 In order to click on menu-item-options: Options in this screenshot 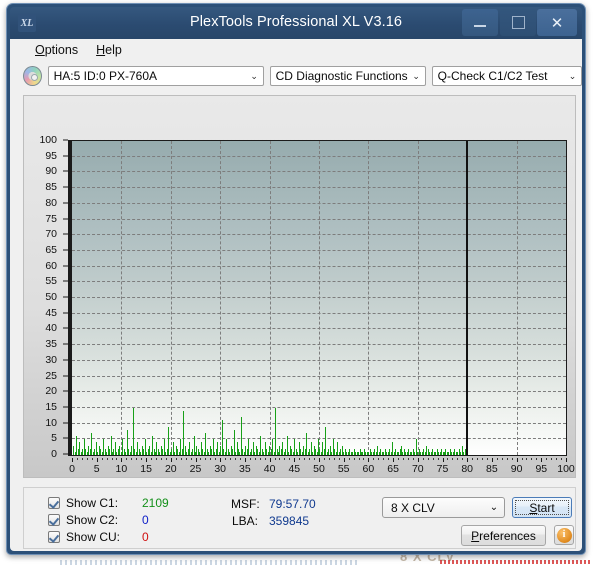, I will do `click(56, 50)`.